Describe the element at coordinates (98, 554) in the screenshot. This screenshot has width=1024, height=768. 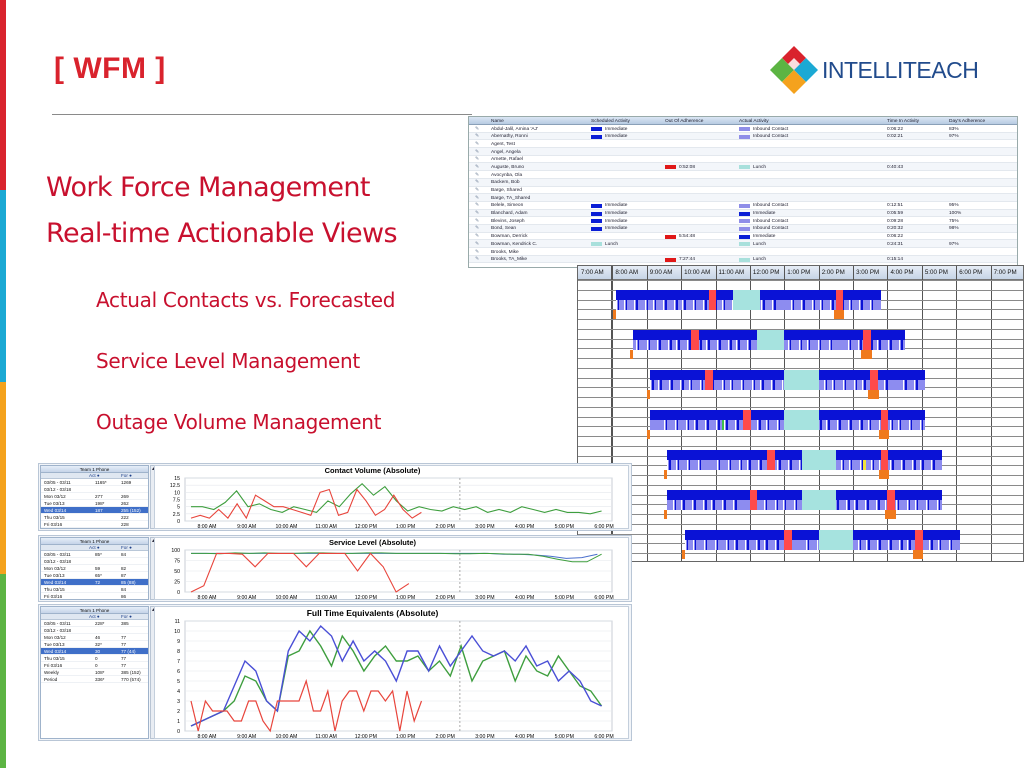
I see `summary-actual-value: 85*` at that location.